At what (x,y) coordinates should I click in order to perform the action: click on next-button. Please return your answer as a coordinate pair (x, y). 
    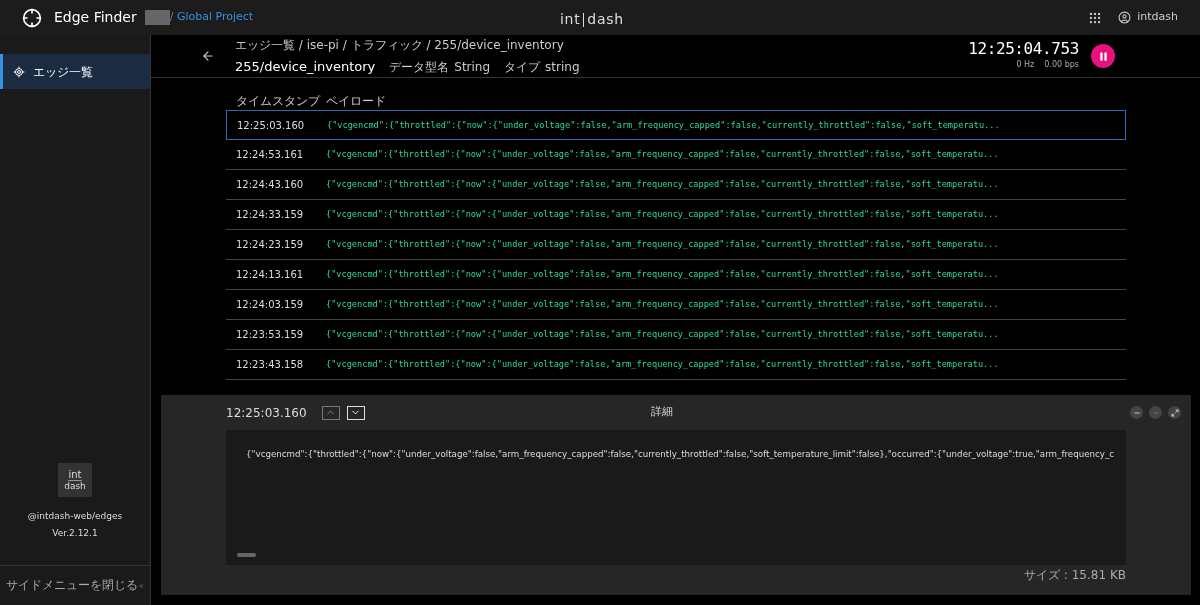
    Looking at the image, I should click on (355, 412).